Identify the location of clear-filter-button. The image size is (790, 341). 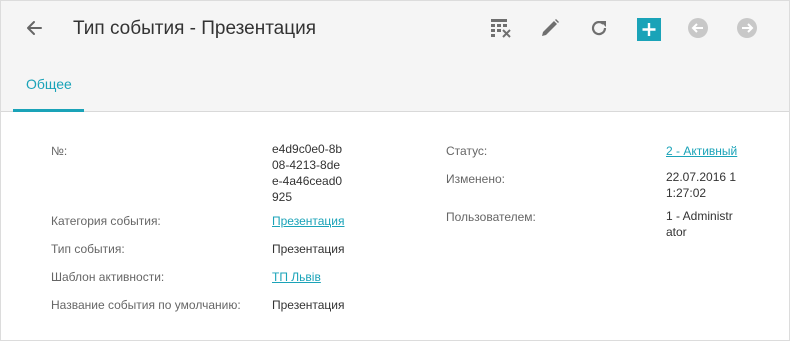
(501, 28).